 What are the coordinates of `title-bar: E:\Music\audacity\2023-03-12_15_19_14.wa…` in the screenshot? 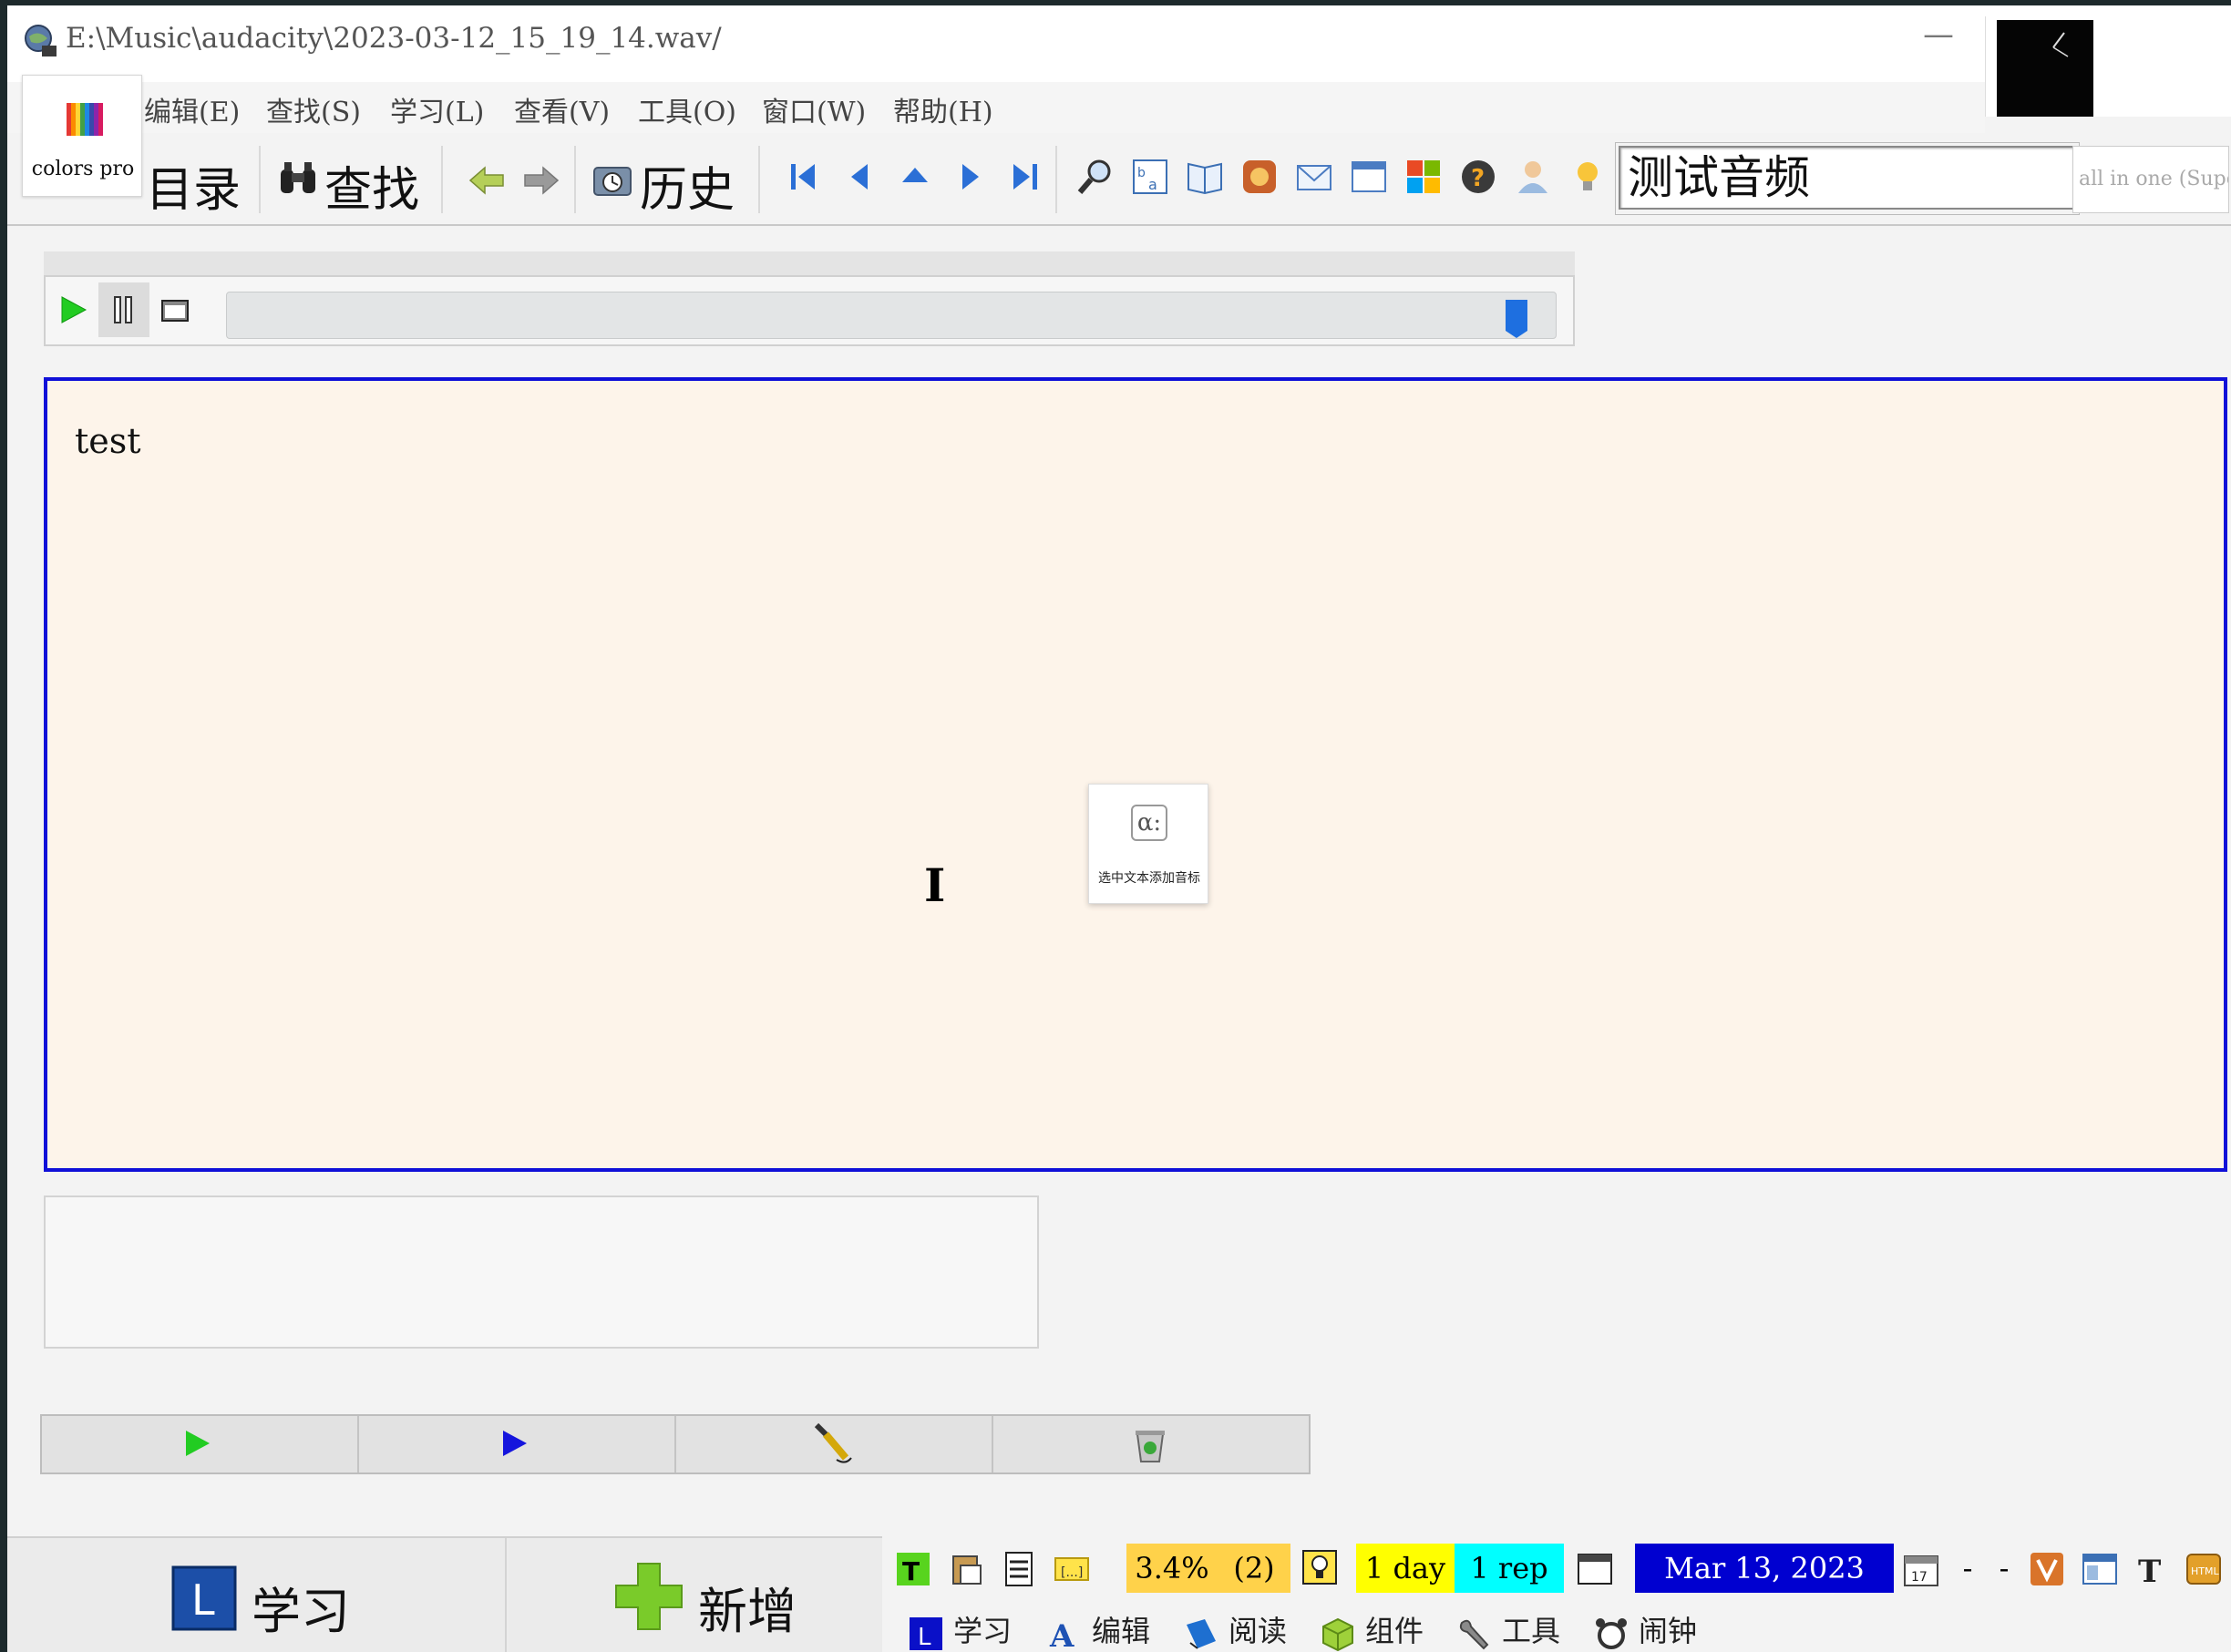 It's located at (1119, 61).